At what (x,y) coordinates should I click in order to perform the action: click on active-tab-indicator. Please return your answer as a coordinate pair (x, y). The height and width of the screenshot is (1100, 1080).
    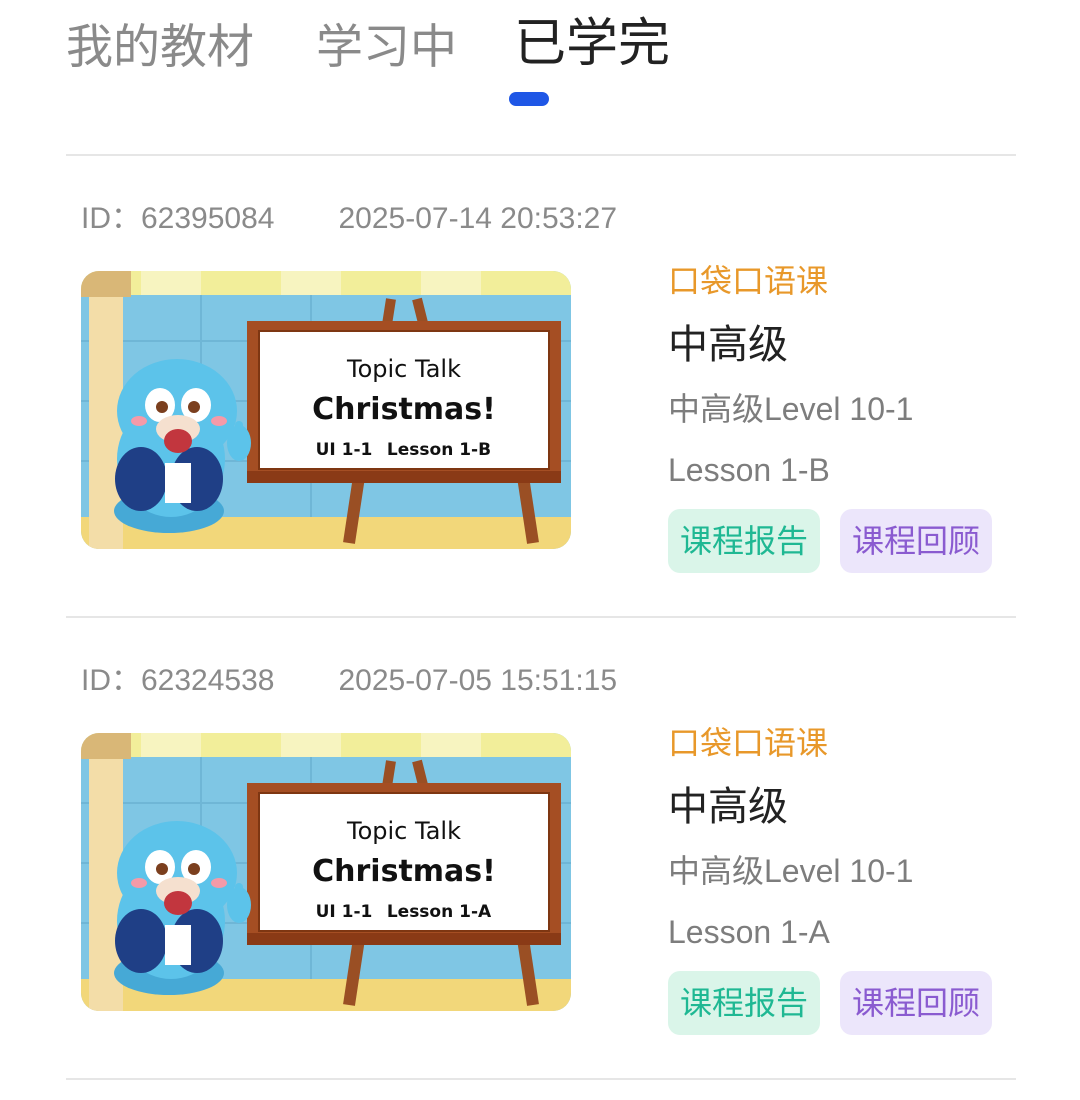
    Looking at the image, I should click on (529, 99).